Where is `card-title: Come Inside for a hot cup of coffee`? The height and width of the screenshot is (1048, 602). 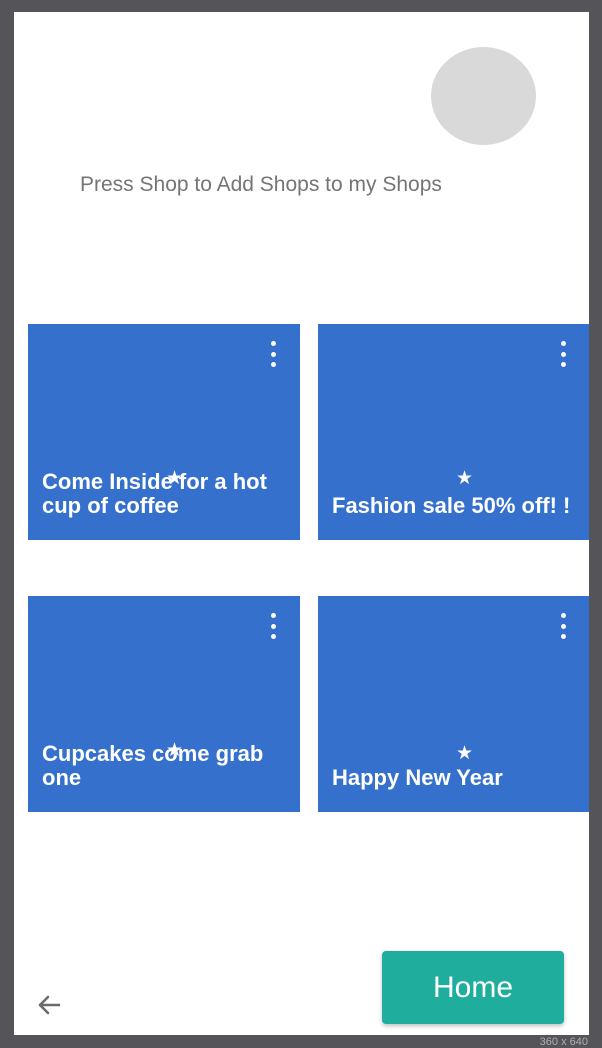 card-title: Come Inside for a hot cup of coffee is located at coordinates (154, 493).